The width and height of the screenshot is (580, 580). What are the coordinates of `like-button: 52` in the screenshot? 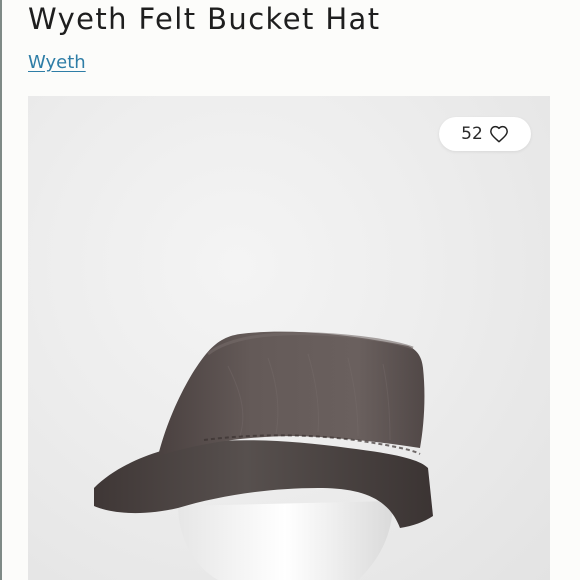 It's located at (485, 134).